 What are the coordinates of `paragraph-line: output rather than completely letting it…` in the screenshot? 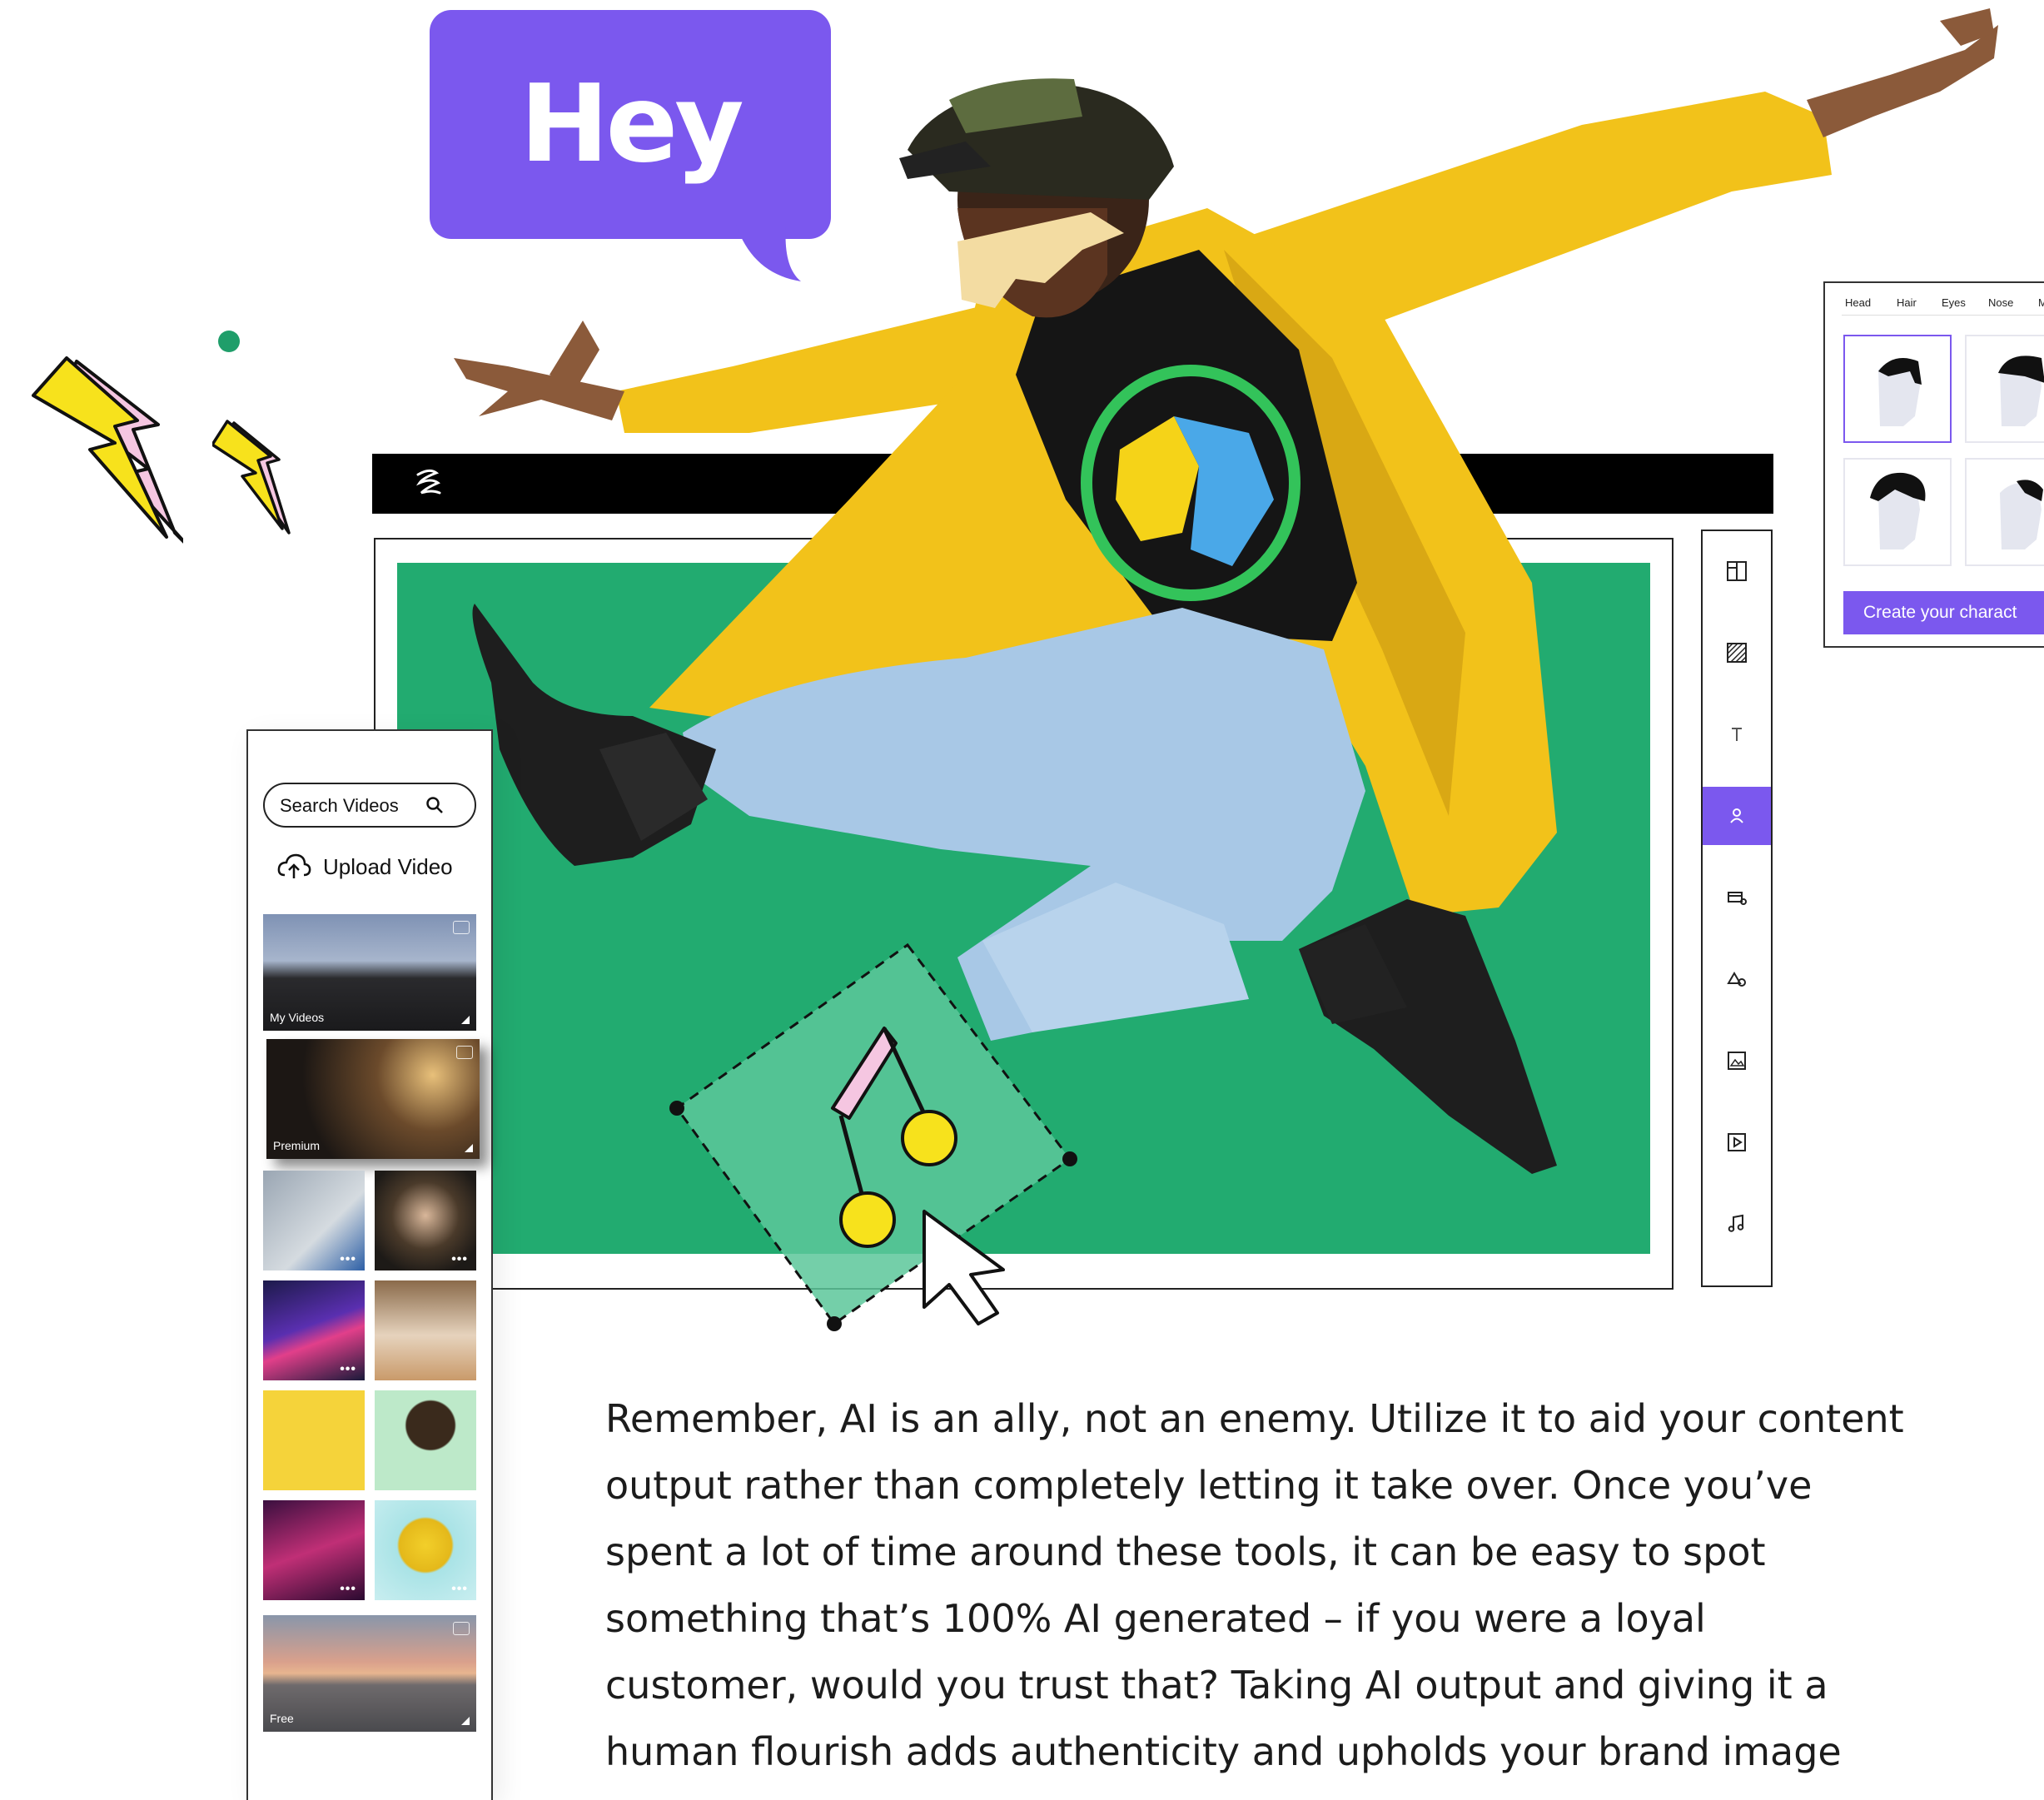 It's located at (1209, 1485).